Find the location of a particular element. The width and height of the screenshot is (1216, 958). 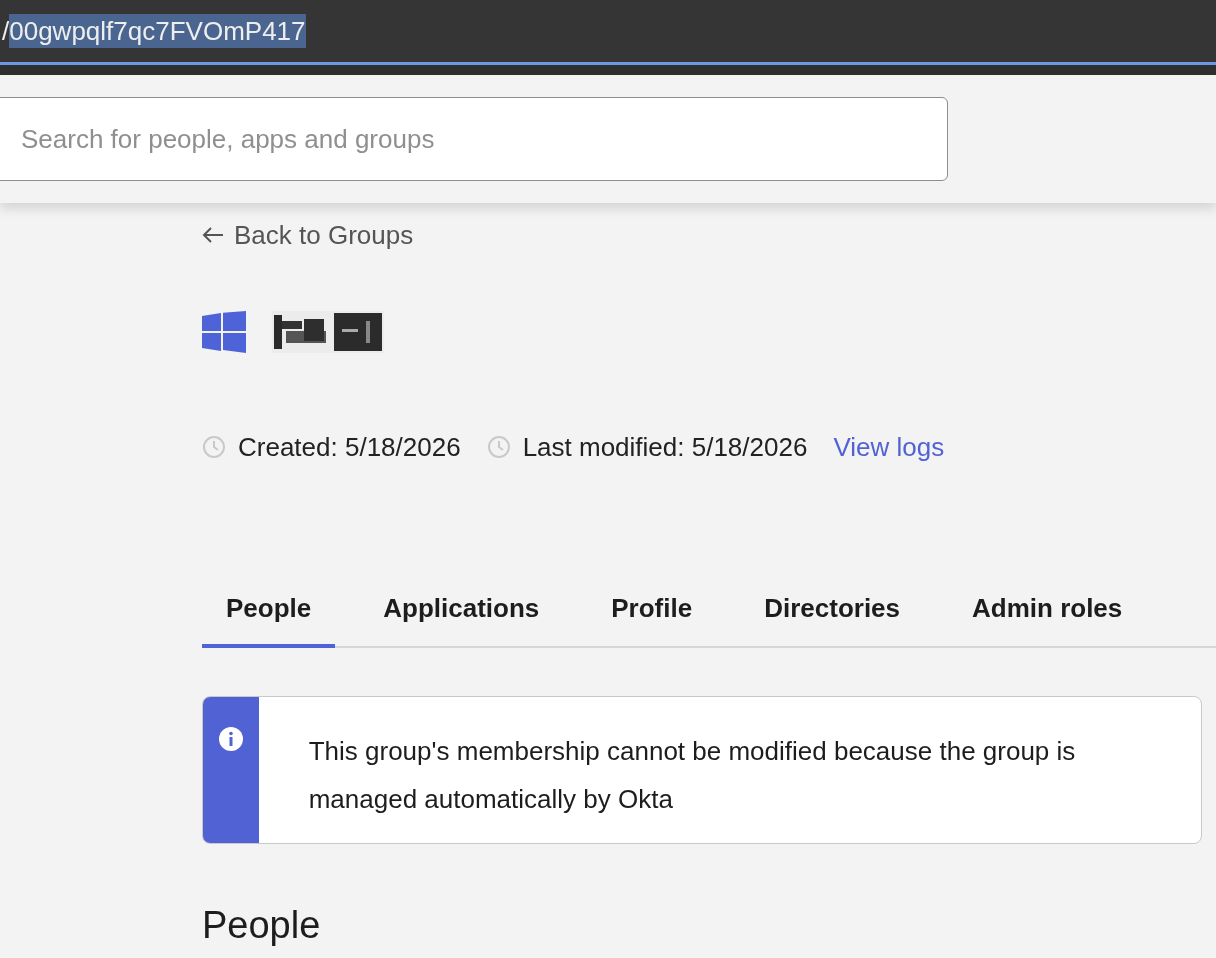

notice-text: This group's membership cannot be modified because the group is managed automatically by Okta is located at coordinates (692, 775).